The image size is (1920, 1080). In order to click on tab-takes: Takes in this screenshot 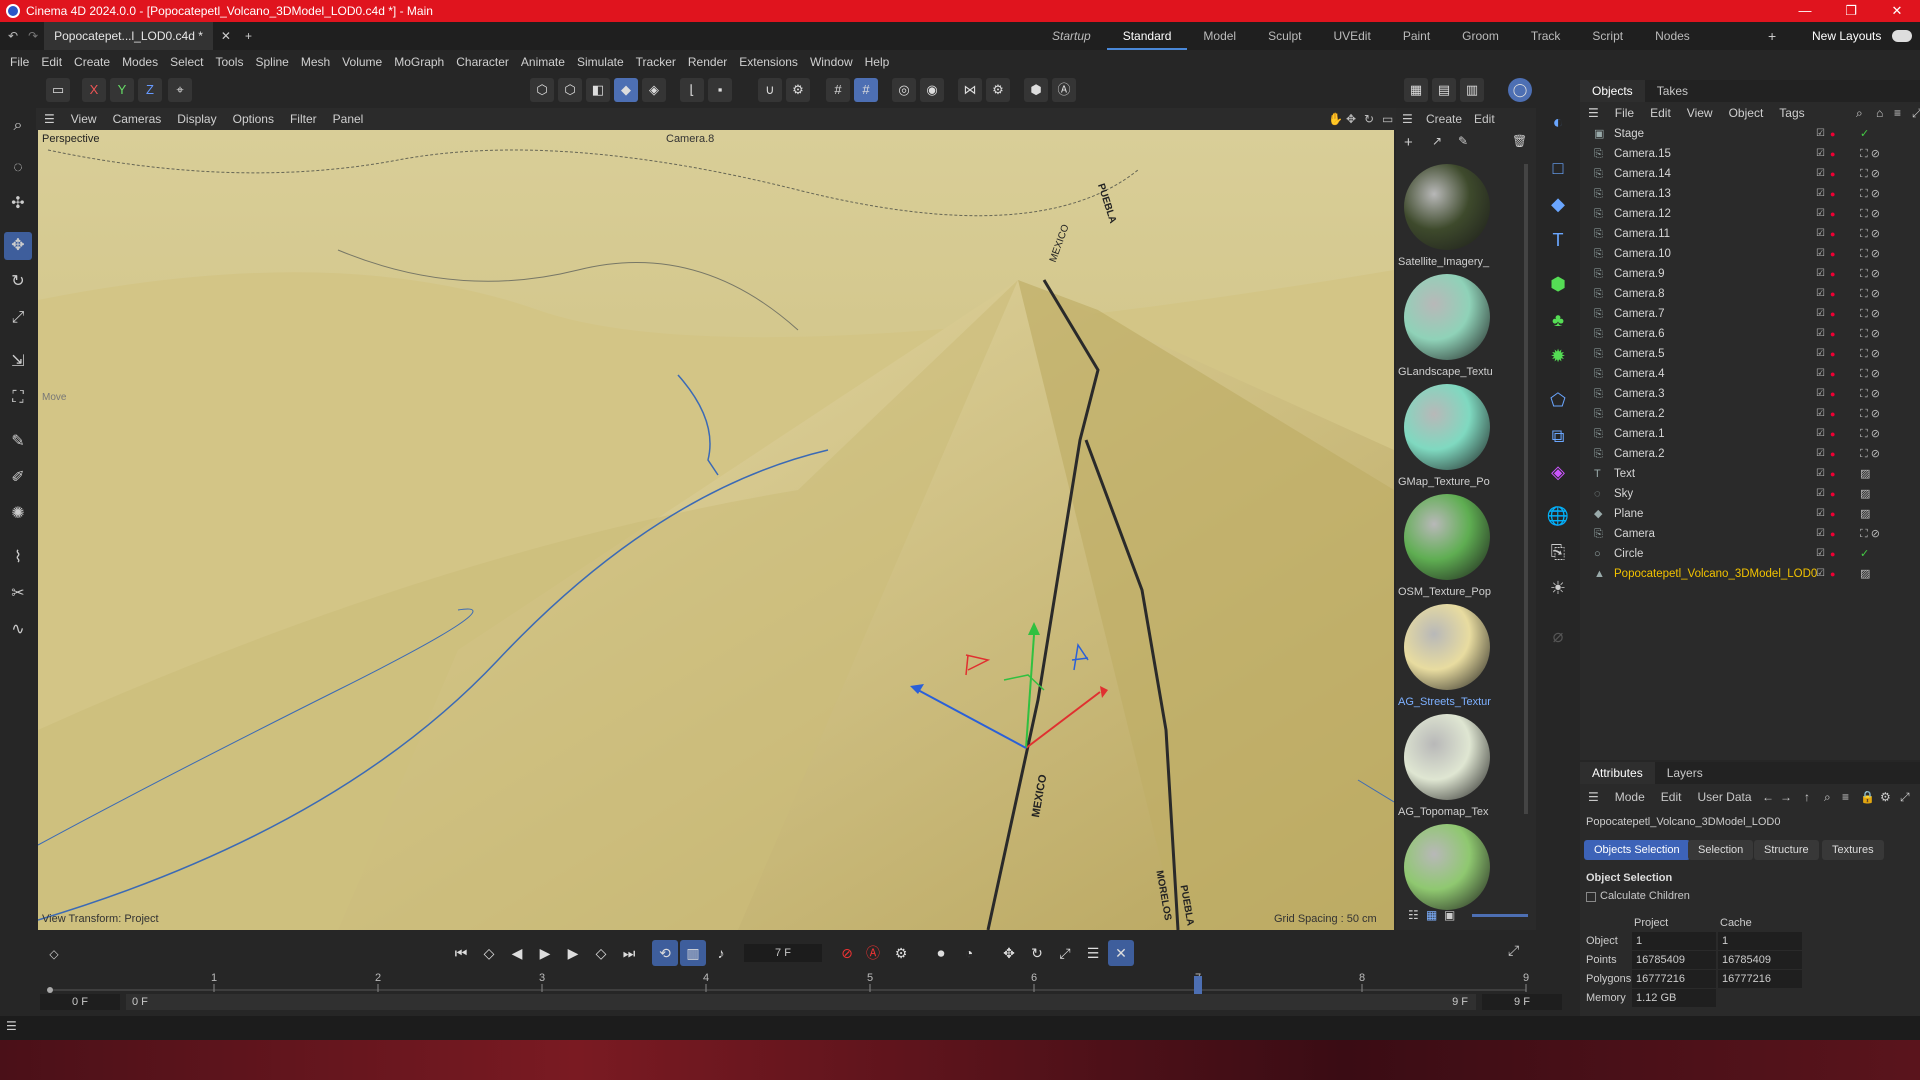, I will do `click(1672, 91)`.